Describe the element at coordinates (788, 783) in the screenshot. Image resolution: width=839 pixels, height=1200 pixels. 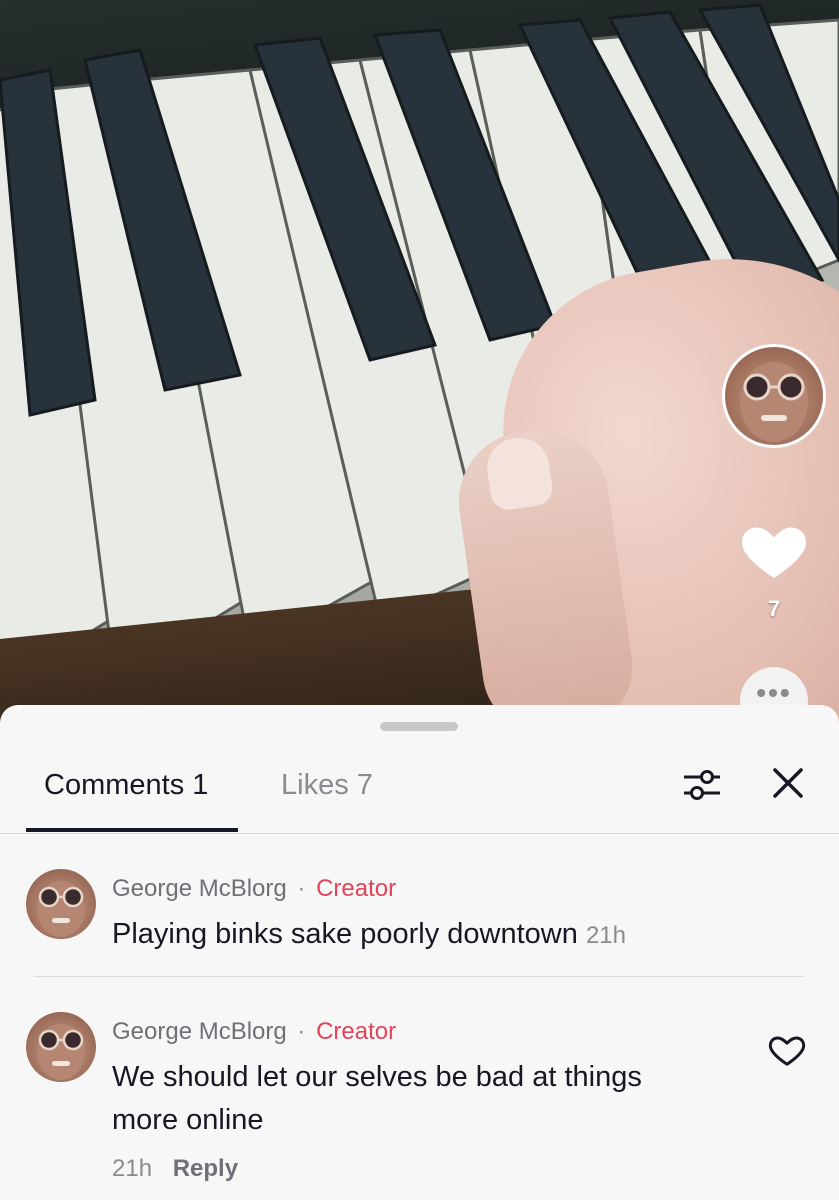
I see `close-icon` at that location.